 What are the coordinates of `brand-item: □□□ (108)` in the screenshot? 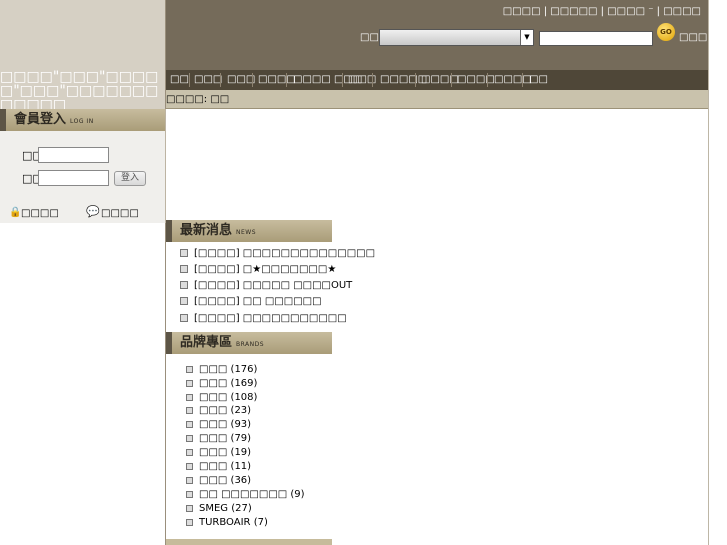 It's located at (221, 397).